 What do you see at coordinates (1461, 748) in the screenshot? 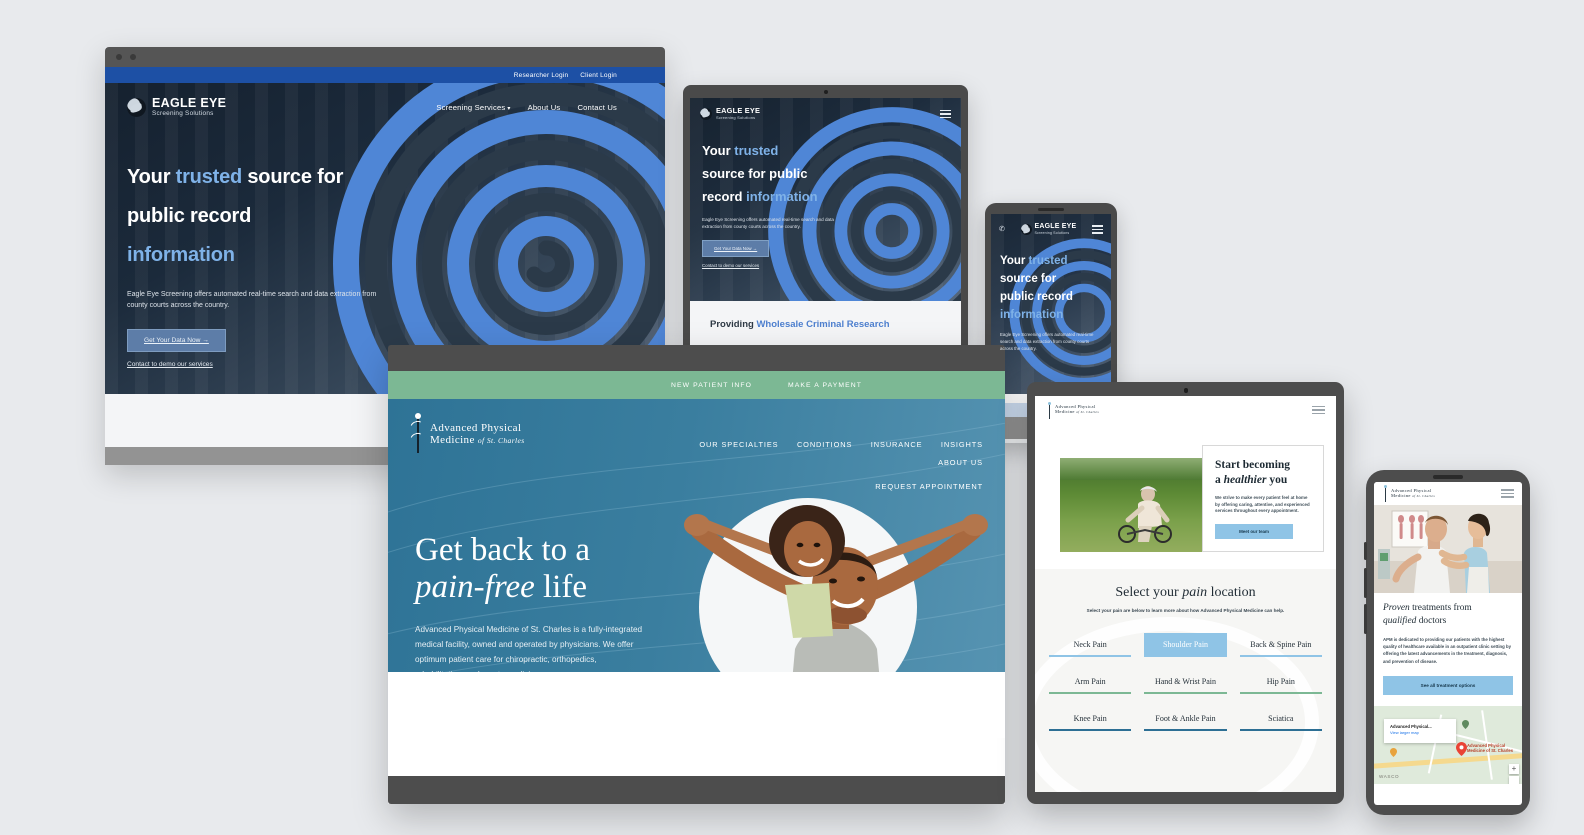
I see `map-pin-icon` at bounding box center [1461, 748].